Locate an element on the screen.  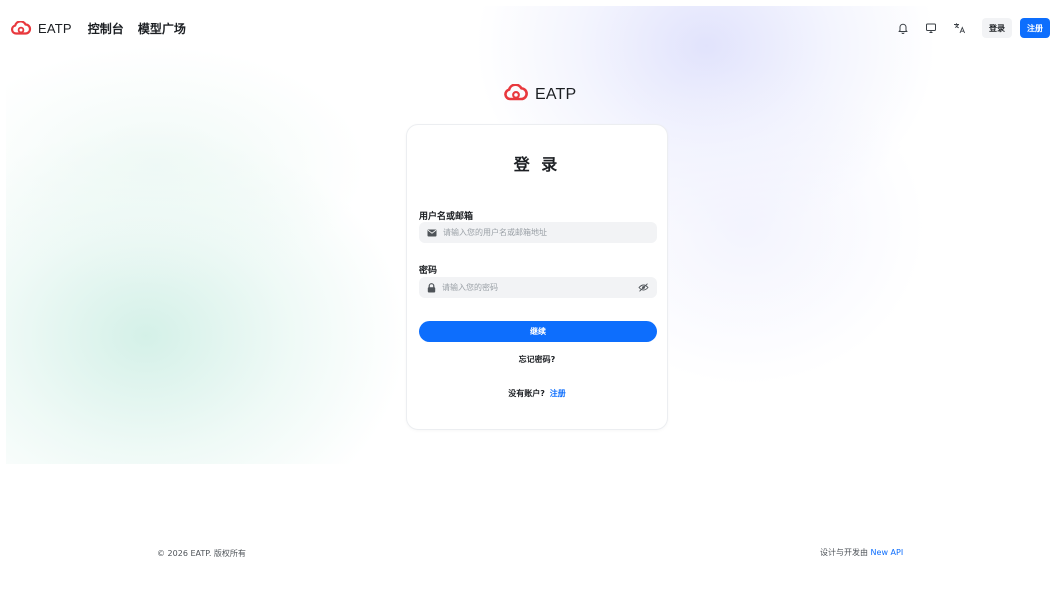
center-brand: EATP is located at coordinates (540, 94).